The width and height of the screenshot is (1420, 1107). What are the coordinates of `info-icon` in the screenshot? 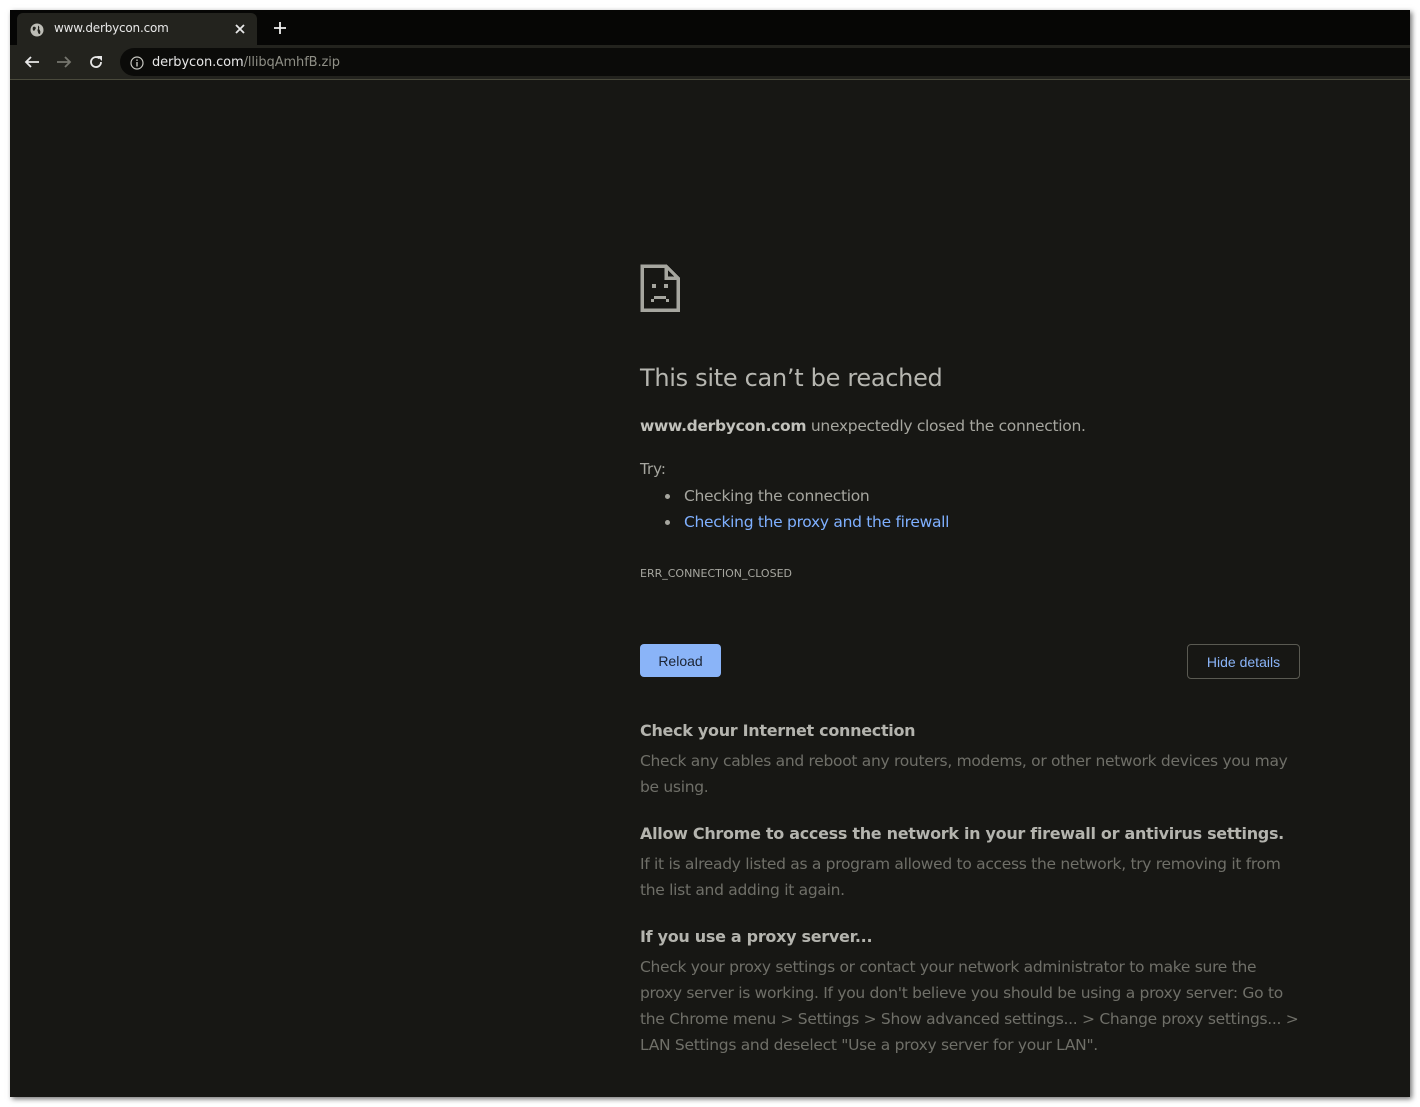 It's located at (137, 62).